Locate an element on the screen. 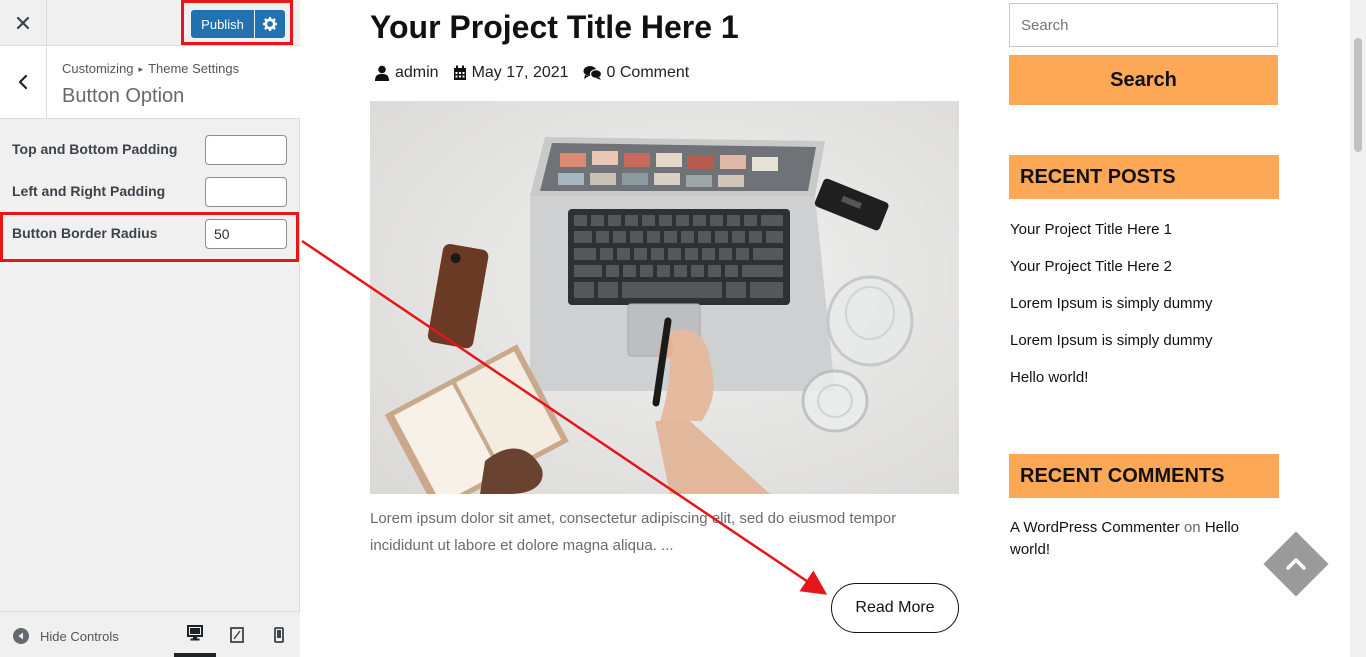 The width and height of the screenshot is (1366, 657). recent-comment-item: A WordPress Commenter on Hello world! is located at coordinates (1135, 539).